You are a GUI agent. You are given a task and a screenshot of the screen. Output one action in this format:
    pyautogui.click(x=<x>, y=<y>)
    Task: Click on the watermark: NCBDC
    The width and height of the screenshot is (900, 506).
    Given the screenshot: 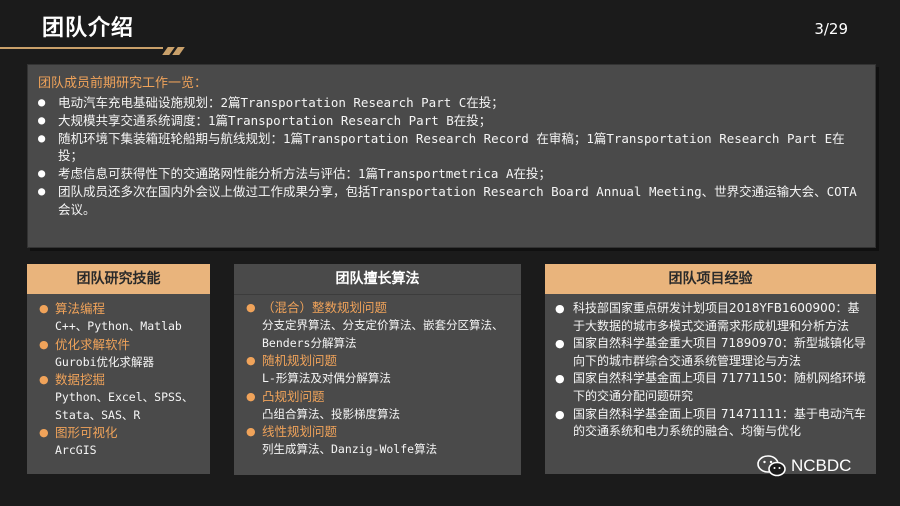 What is the action you would take?
    pyautogui.click(x=804, y=466)
    